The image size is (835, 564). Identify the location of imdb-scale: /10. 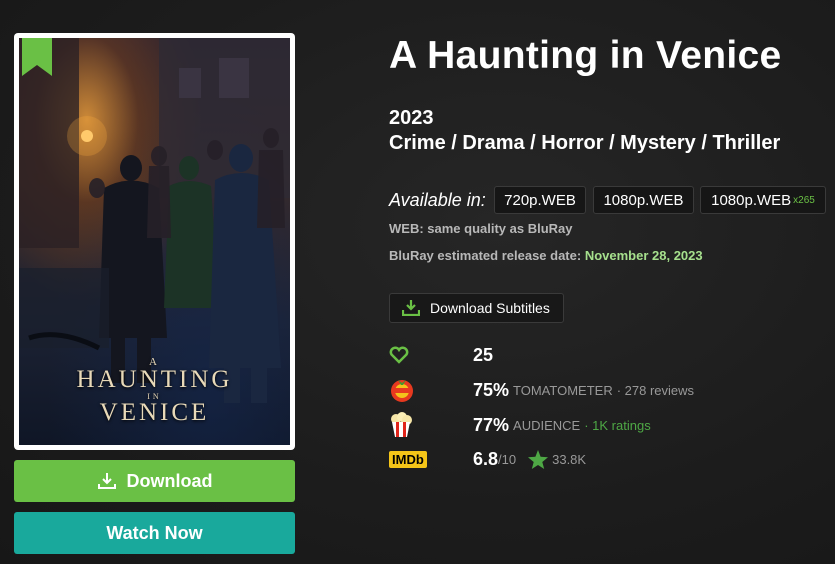
(507, 459).